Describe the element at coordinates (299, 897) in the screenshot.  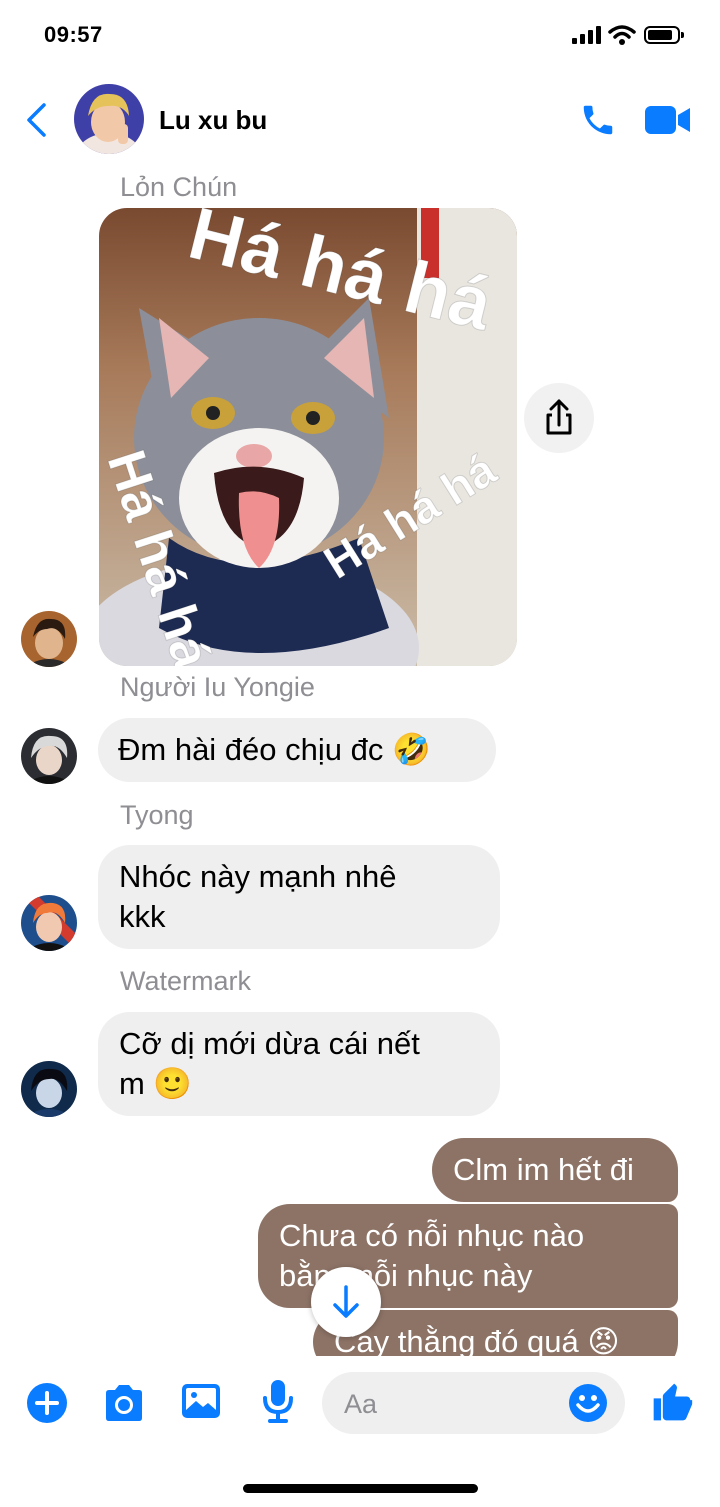
I see `message-bubble: Nhóc này mạnh nhê kkk` at that location.